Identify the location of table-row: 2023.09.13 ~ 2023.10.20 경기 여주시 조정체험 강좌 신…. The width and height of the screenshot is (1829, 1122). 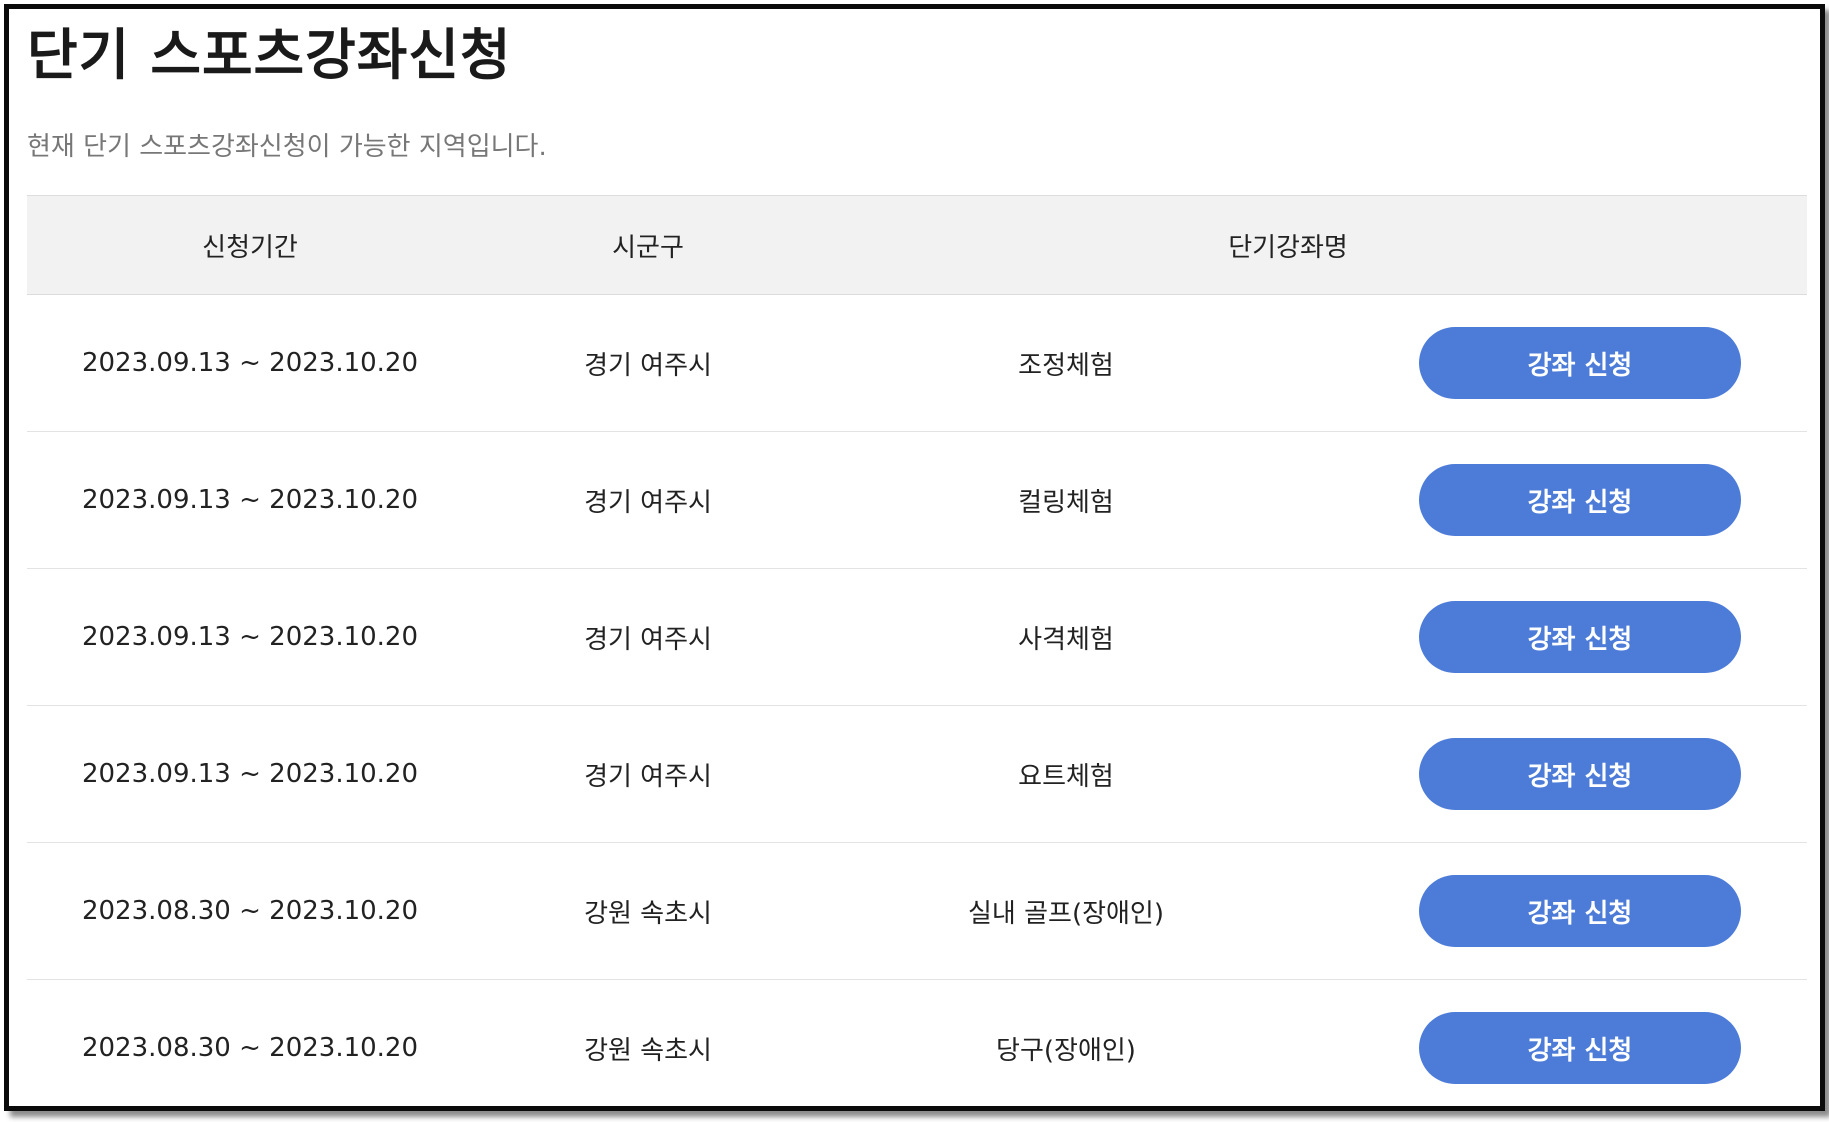
(917, 363).